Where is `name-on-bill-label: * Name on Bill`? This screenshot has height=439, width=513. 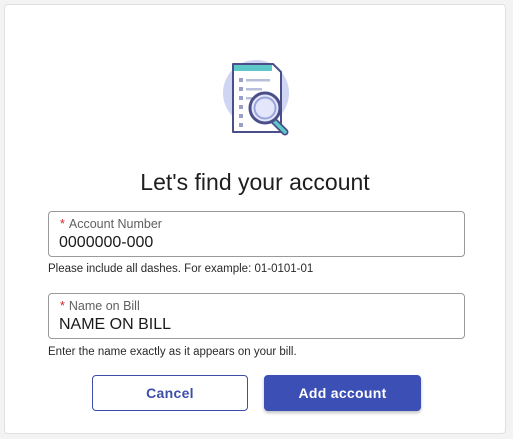
name-on-bill-label: * Name on Bill is located at coordinates (100, 306).